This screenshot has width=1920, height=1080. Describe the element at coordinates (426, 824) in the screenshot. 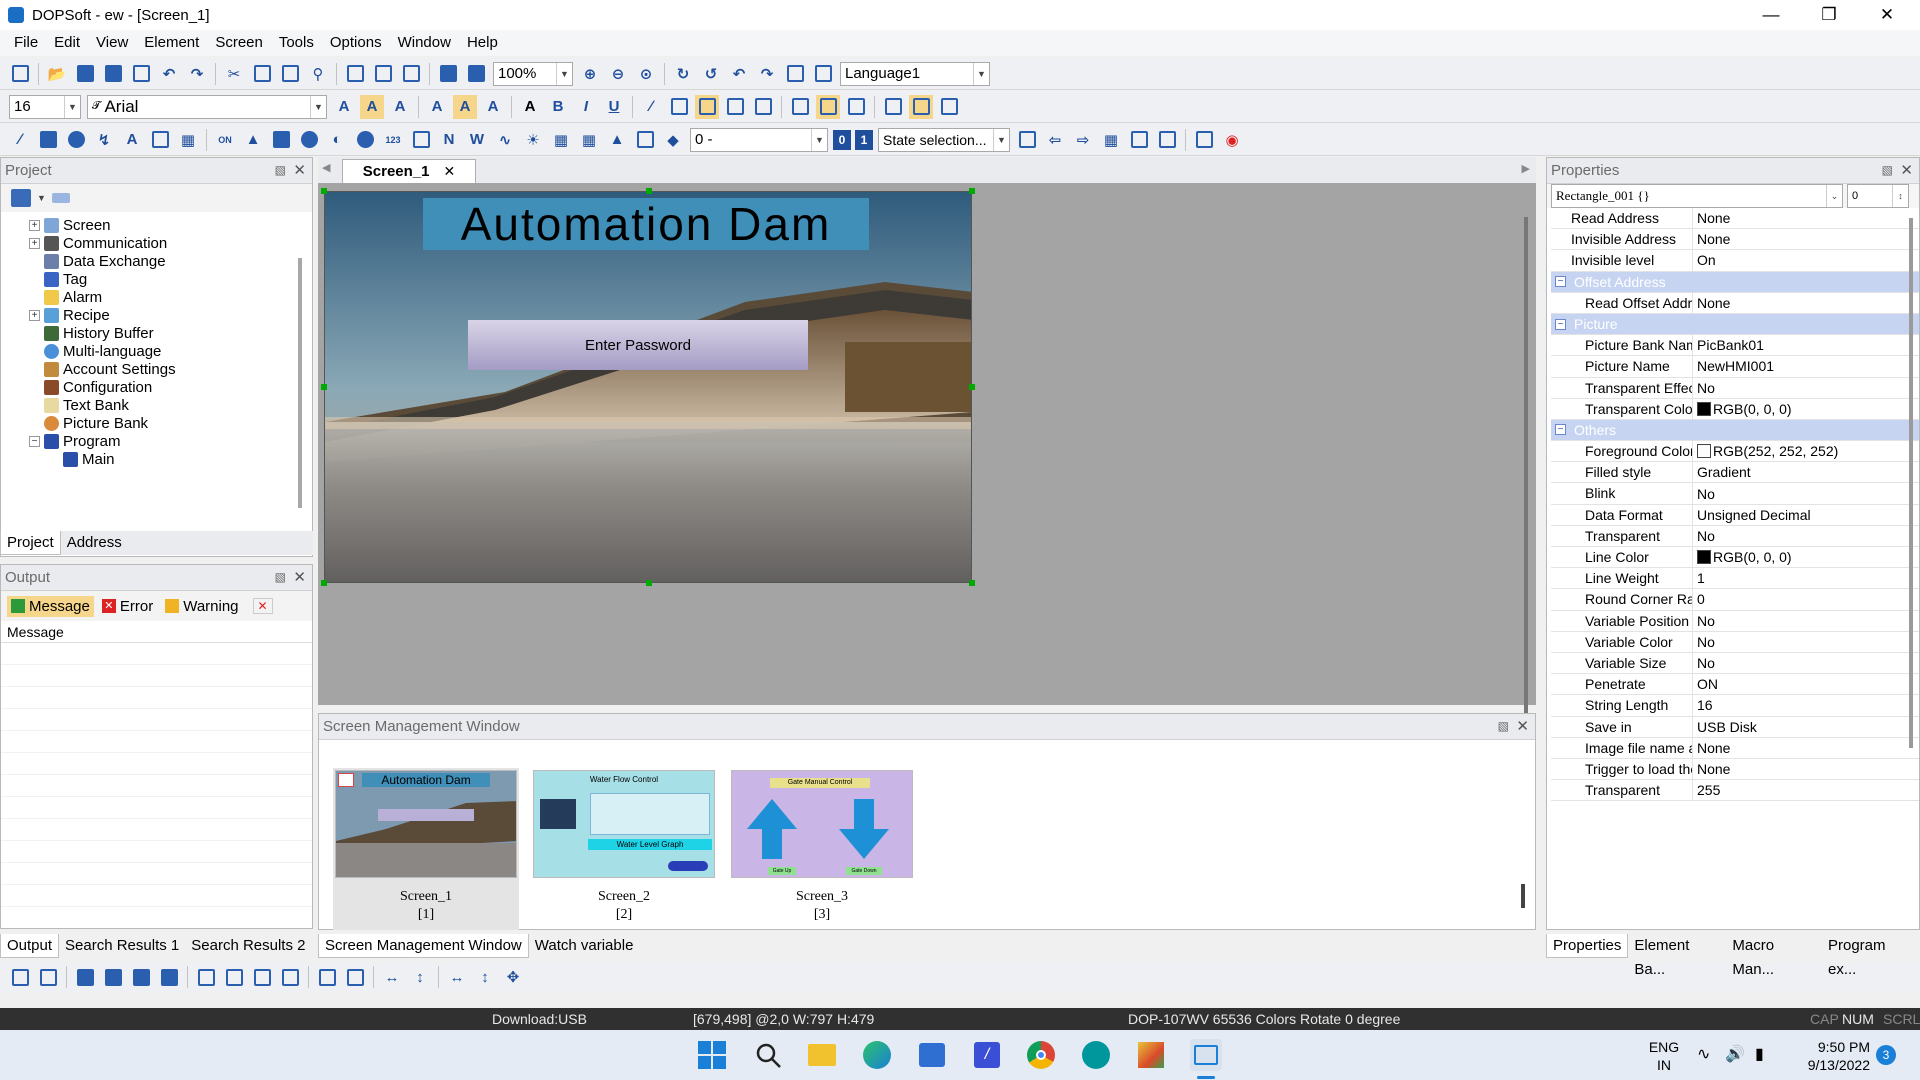

I see `screen-1-thumbnail: Automation Dam` at that location.